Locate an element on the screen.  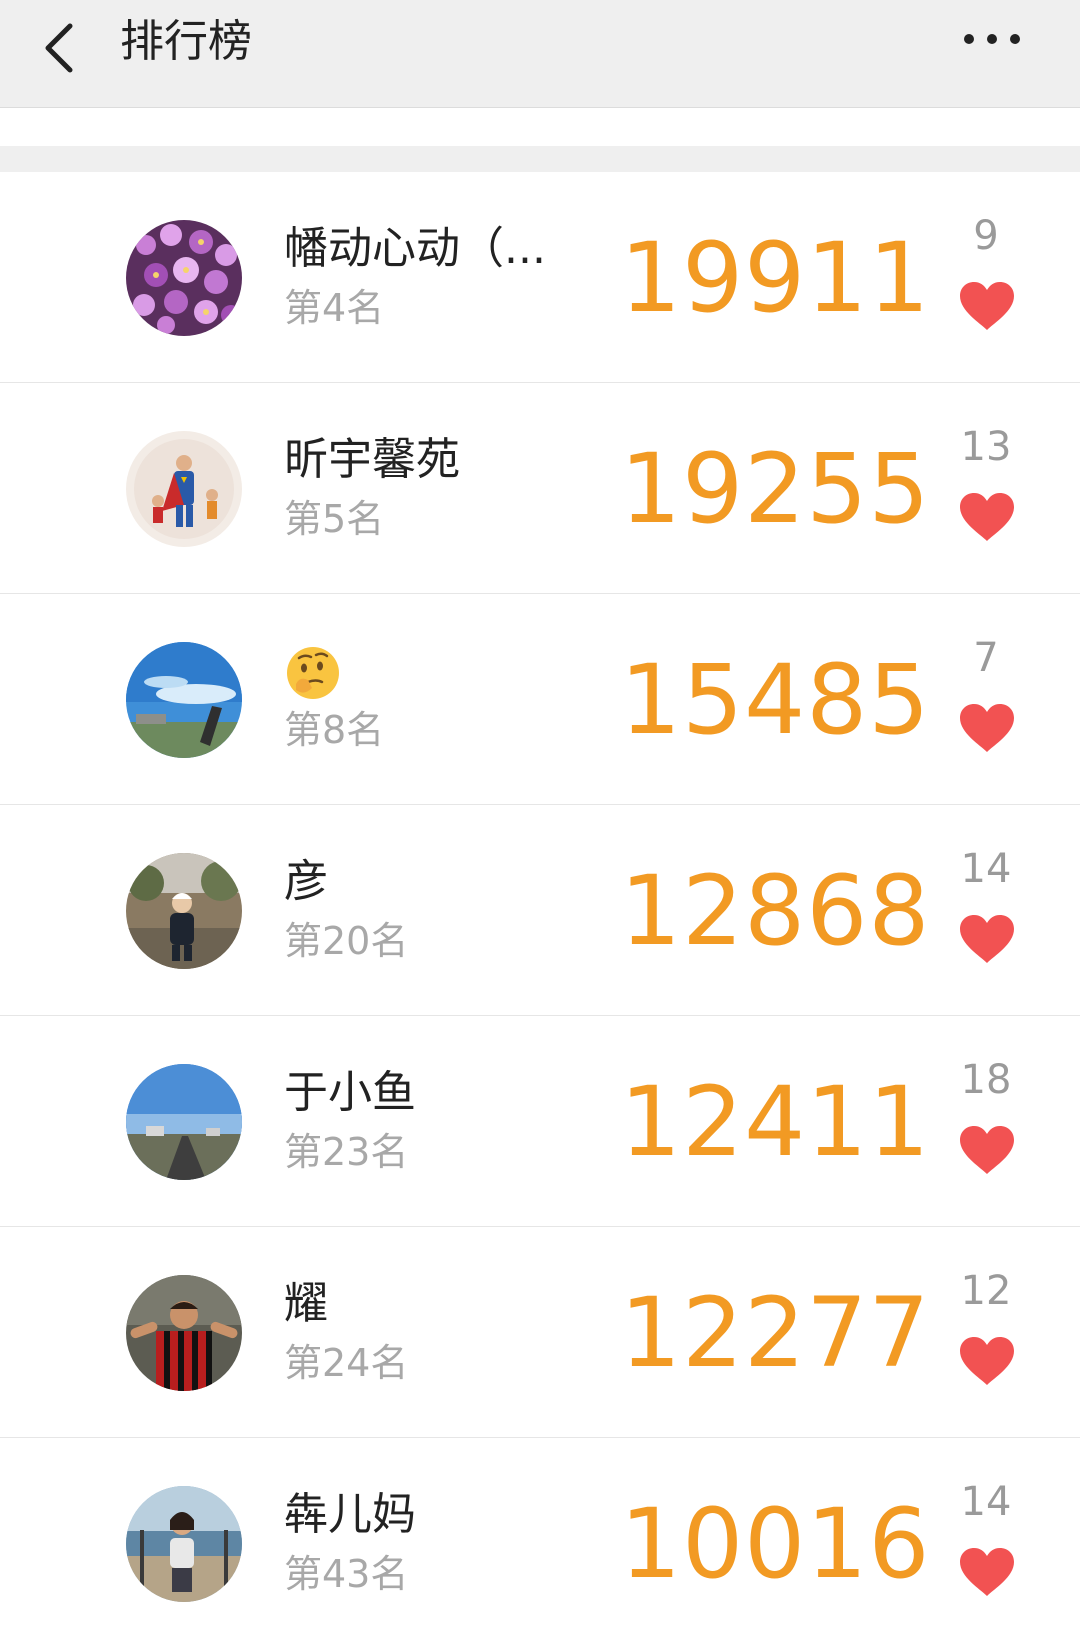
page-title: 排行榜 is located at coordinates (186, 41).